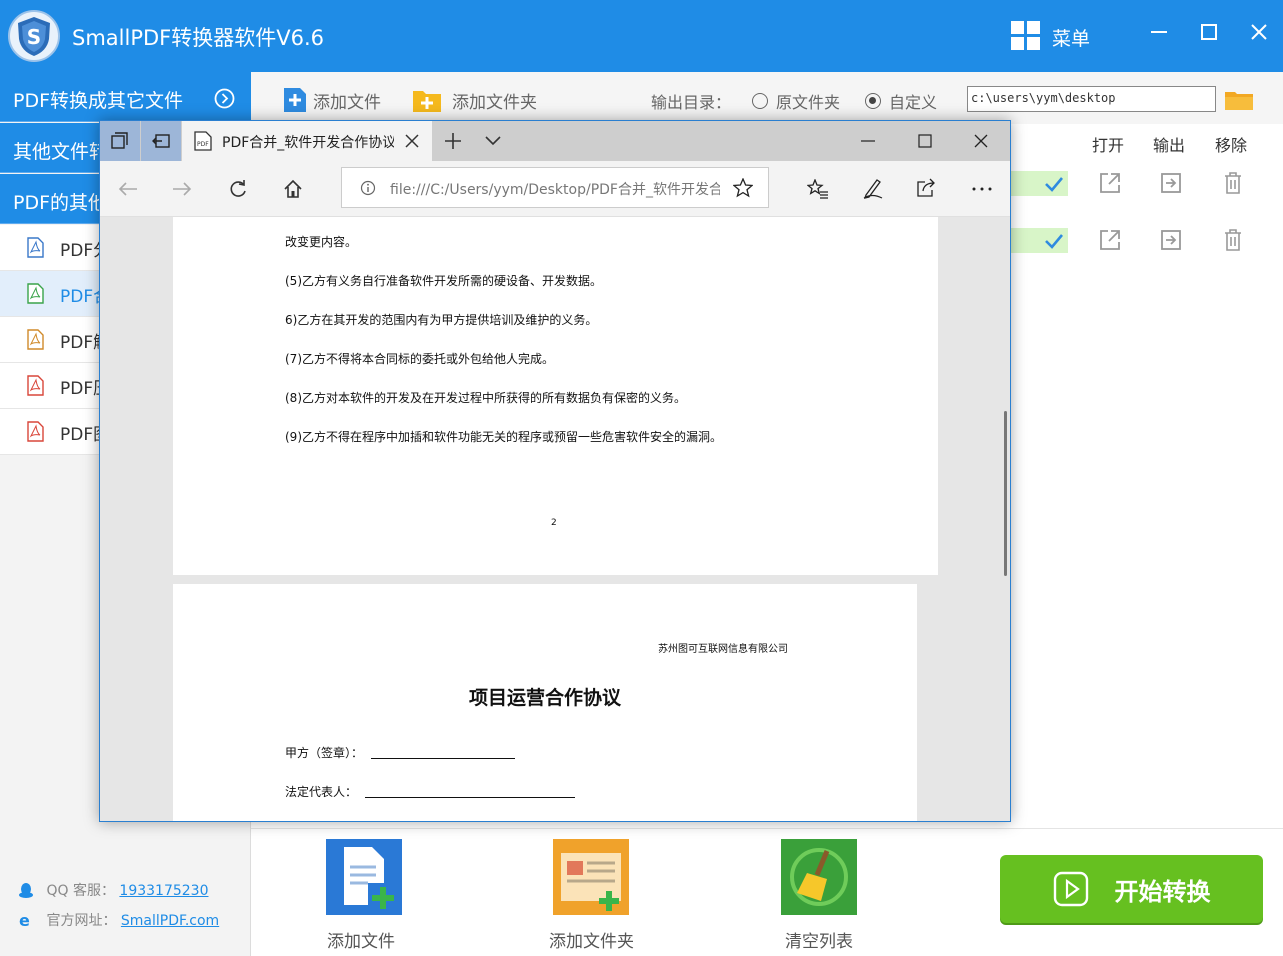 Image resolution: width=1283 pixels, height=956 pixels. I want to click on browser-maximize-icon, so click(925, 141).